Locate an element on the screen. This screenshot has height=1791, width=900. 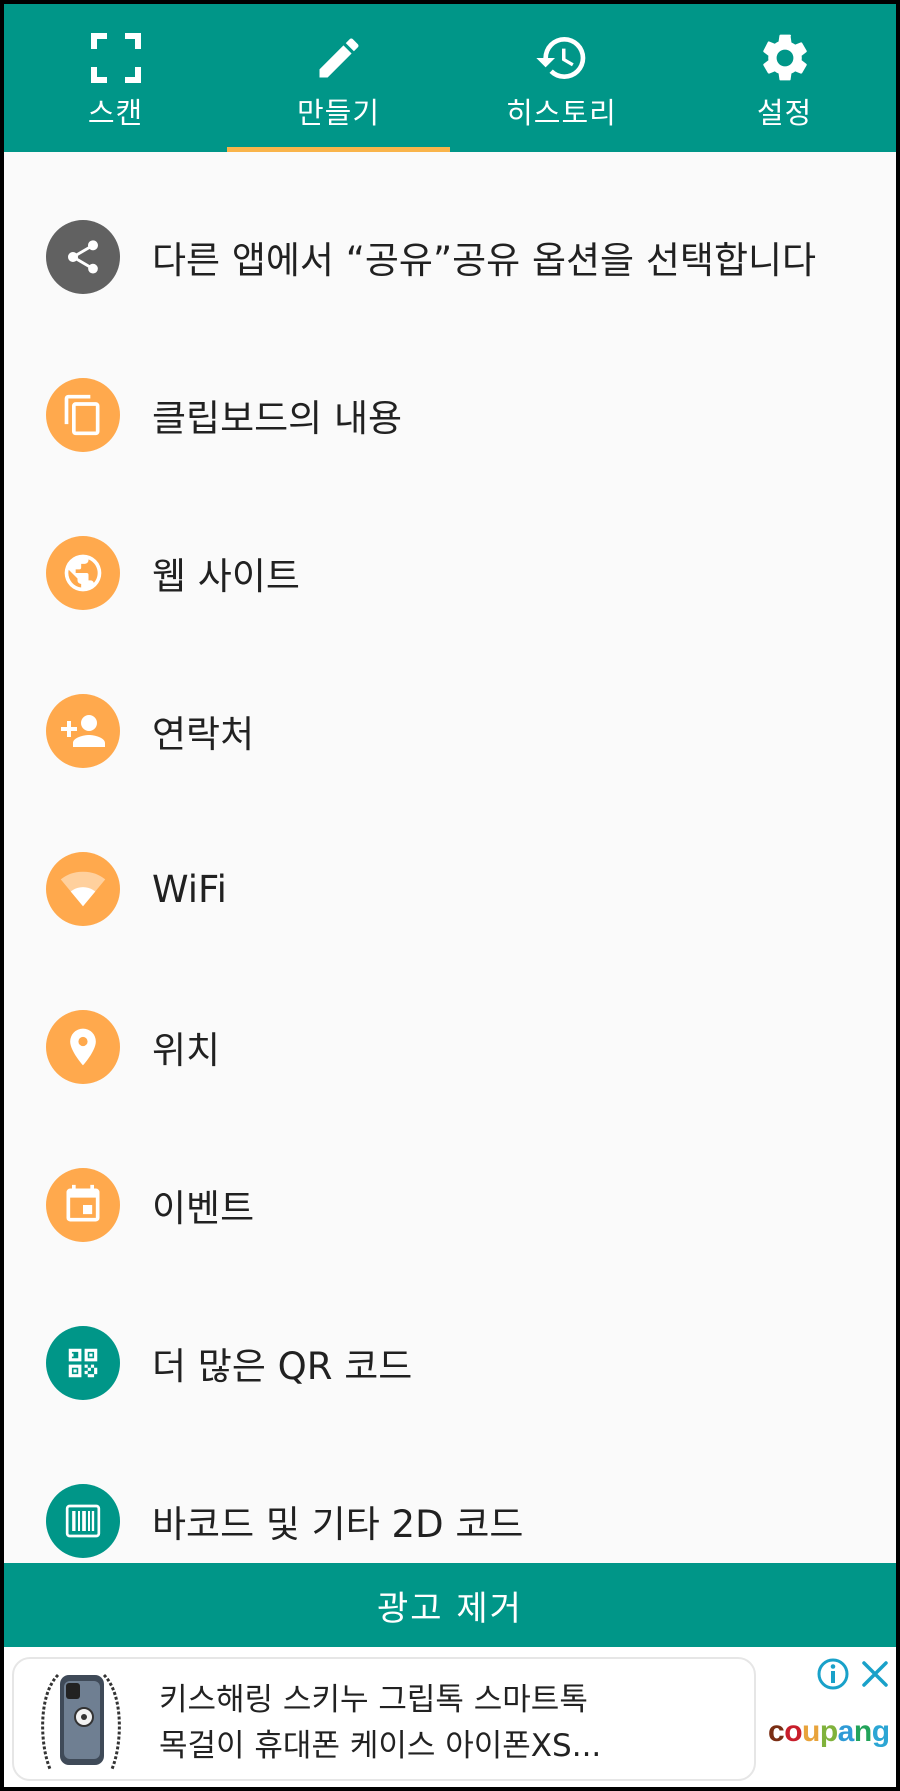
list-item-label: 더 많은 QR 코드 is located at coordinates (282, 1366).